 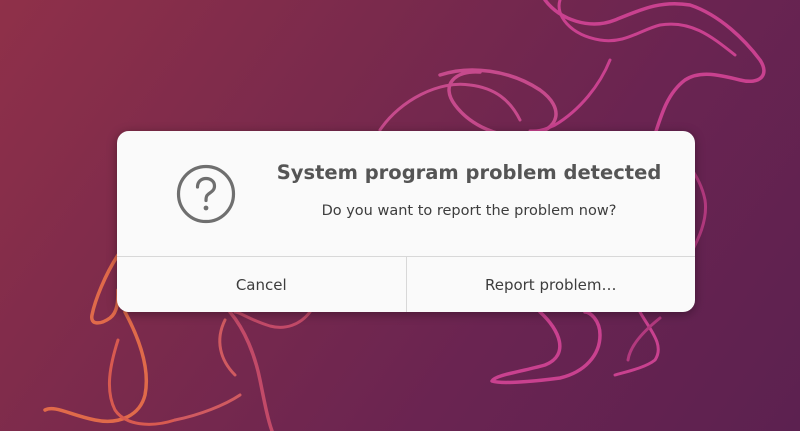 I want to click on cancel-button: Cancel, so click(x=261, y=284).